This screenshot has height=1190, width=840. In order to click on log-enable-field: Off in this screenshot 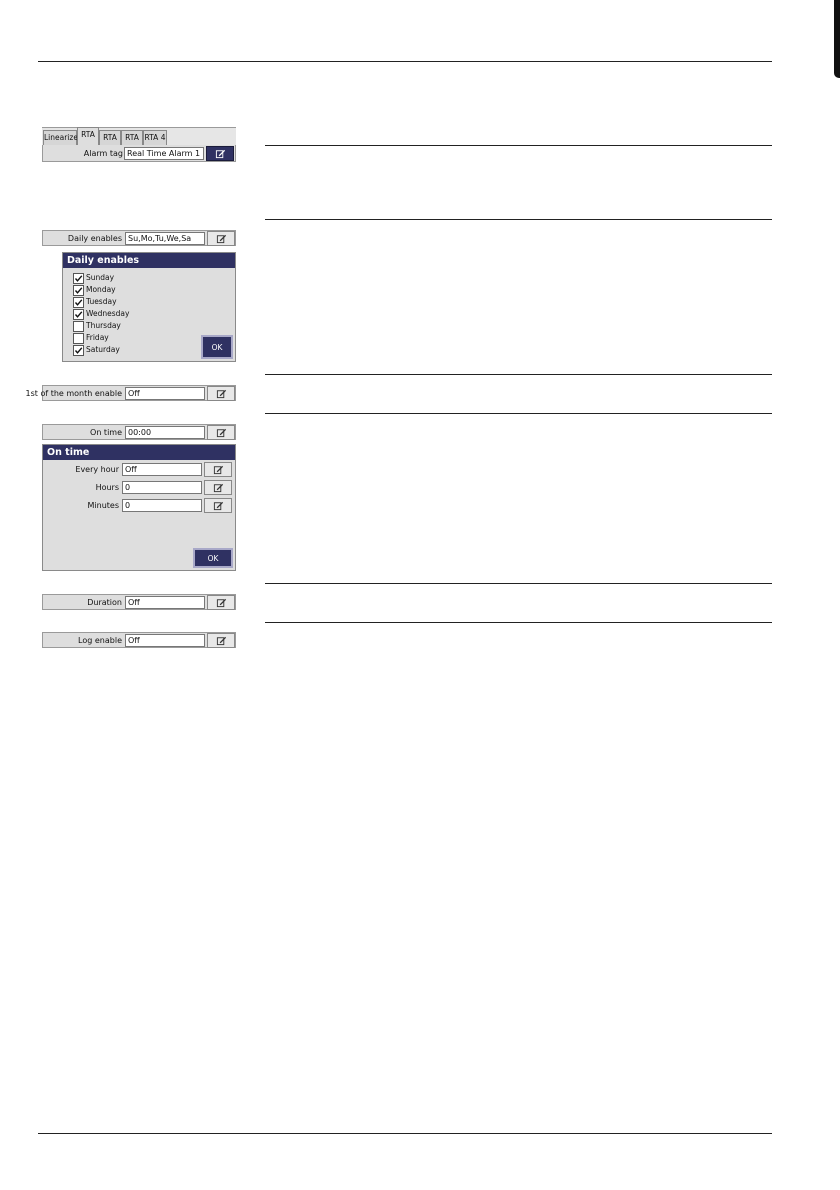, I will do `click(165, 640)`.